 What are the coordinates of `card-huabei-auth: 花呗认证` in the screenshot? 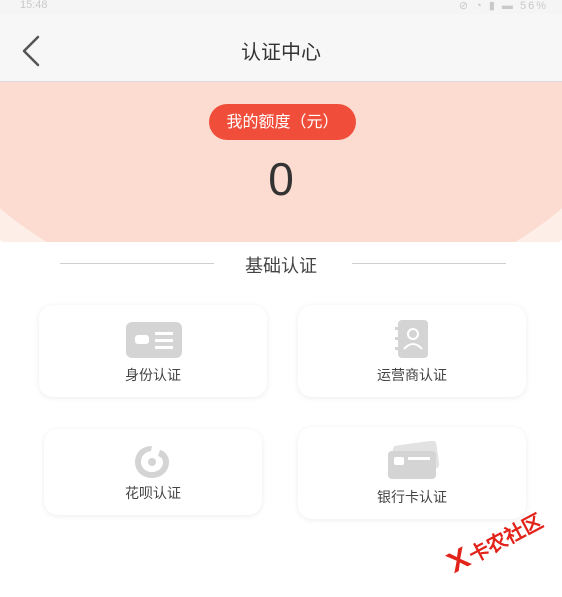 It's located at (153, 472).